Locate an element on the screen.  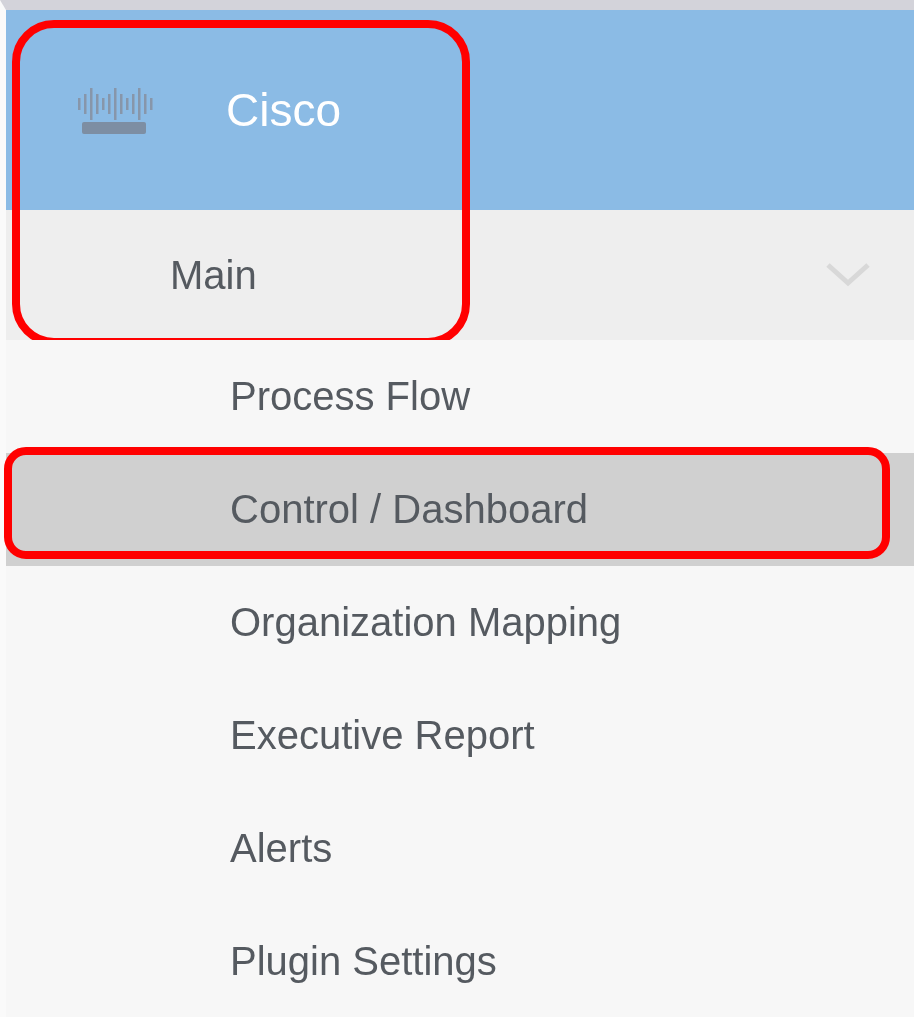
group-label: Main is located at coordinates (213, 275).